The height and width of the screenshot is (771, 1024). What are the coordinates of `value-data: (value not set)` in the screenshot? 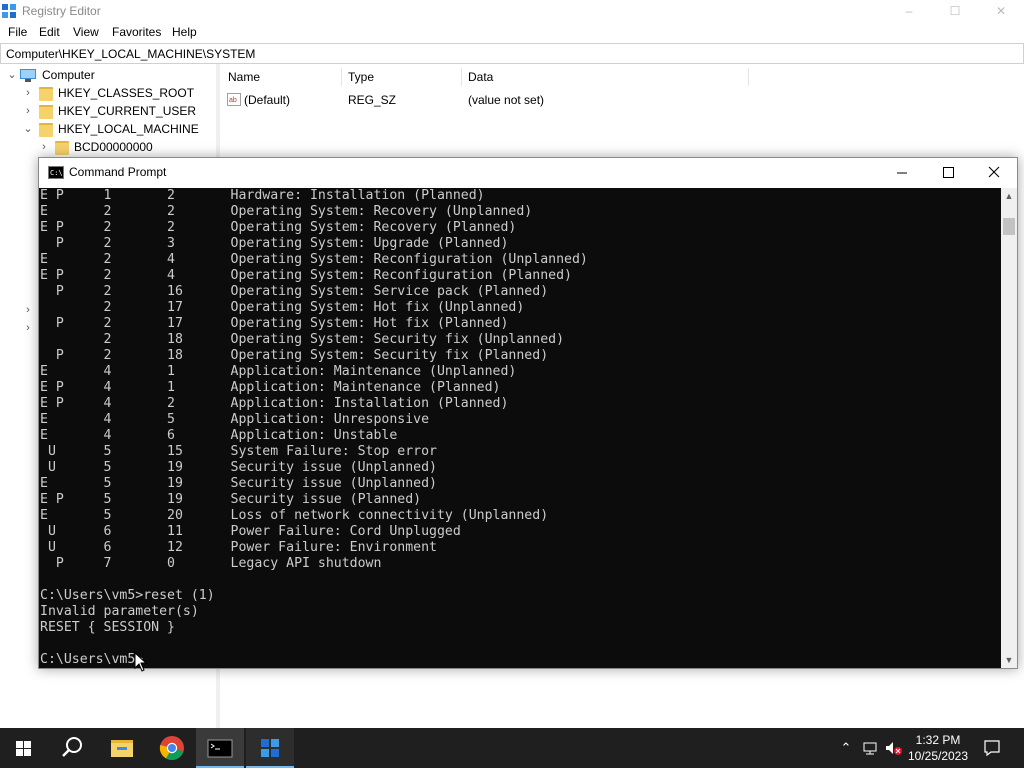 It's located at (506, 100).